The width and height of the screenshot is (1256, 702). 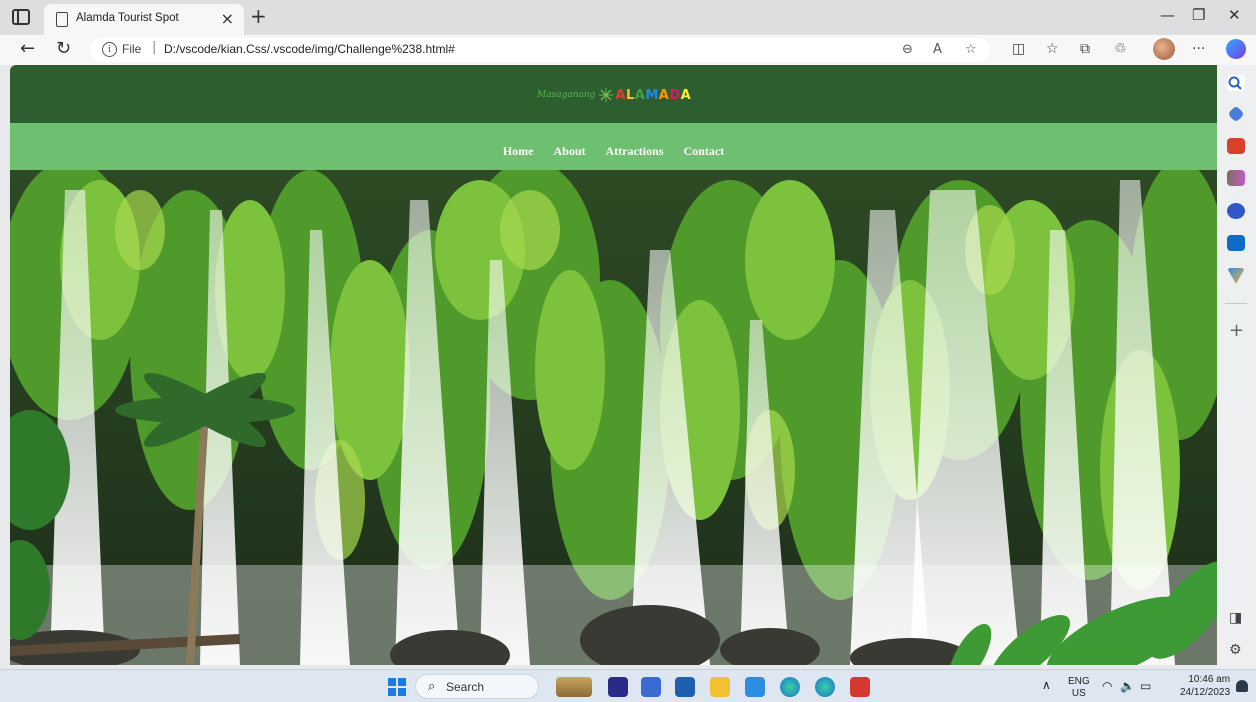 What do you see at coordinates (258, 16) in the screenshot?
I see `new-tab-icon: +` at bounding box center [258, 16].